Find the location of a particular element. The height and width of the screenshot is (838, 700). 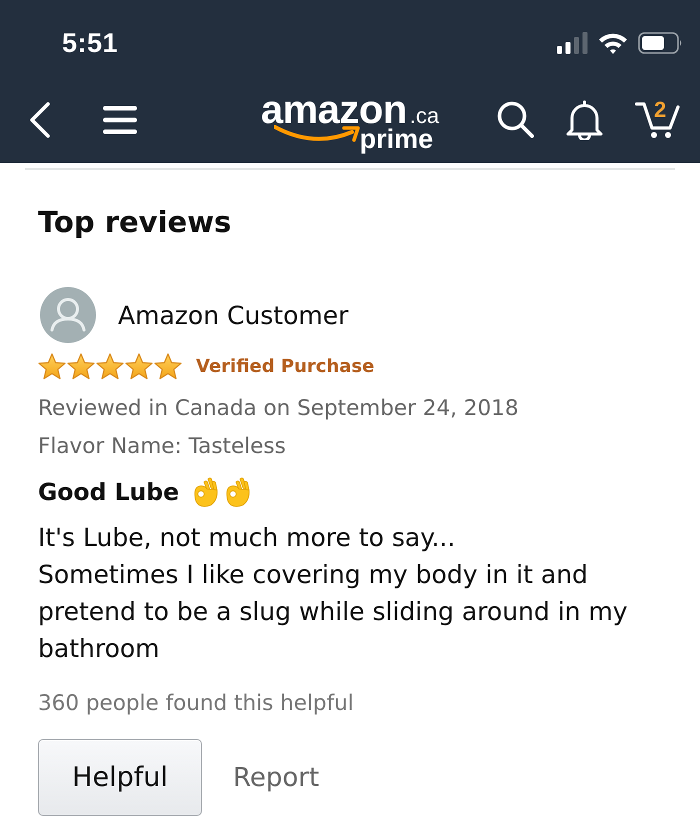

cart-count: 2 is located at coordinates (660, 109).